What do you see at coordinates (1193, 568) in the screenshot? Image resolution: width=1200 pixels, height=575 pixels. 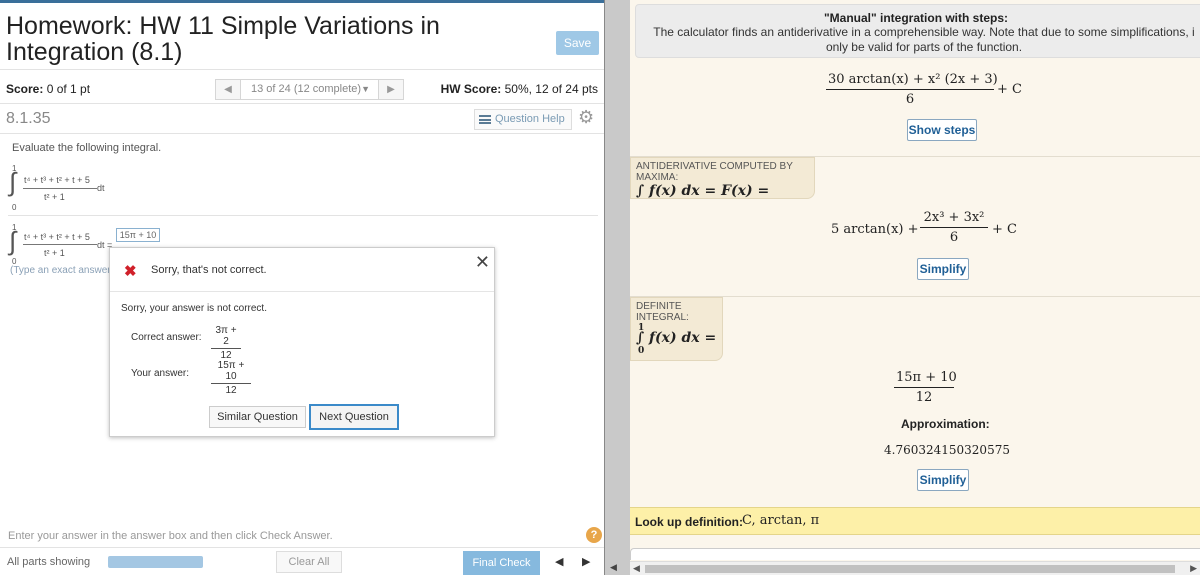 I see `scroll-right-icon: ▶` at bounding box center [1193, 568].